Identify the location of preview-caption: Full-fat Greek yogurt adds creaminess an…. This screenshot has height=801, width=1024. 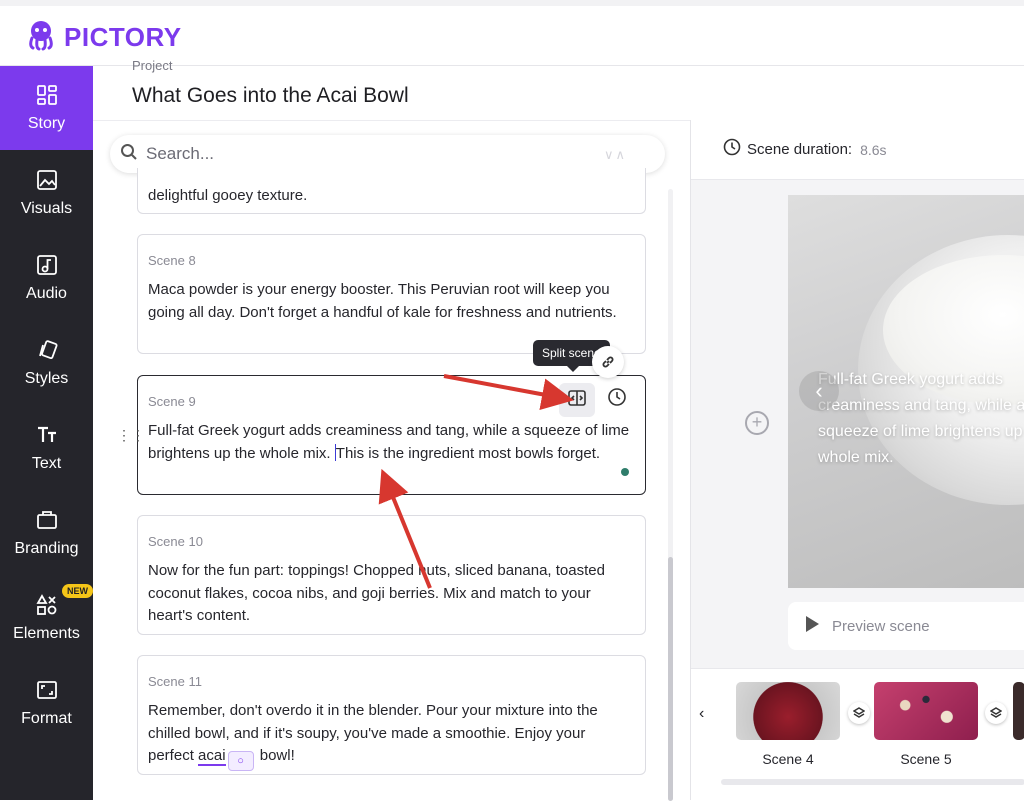
(921, 418).